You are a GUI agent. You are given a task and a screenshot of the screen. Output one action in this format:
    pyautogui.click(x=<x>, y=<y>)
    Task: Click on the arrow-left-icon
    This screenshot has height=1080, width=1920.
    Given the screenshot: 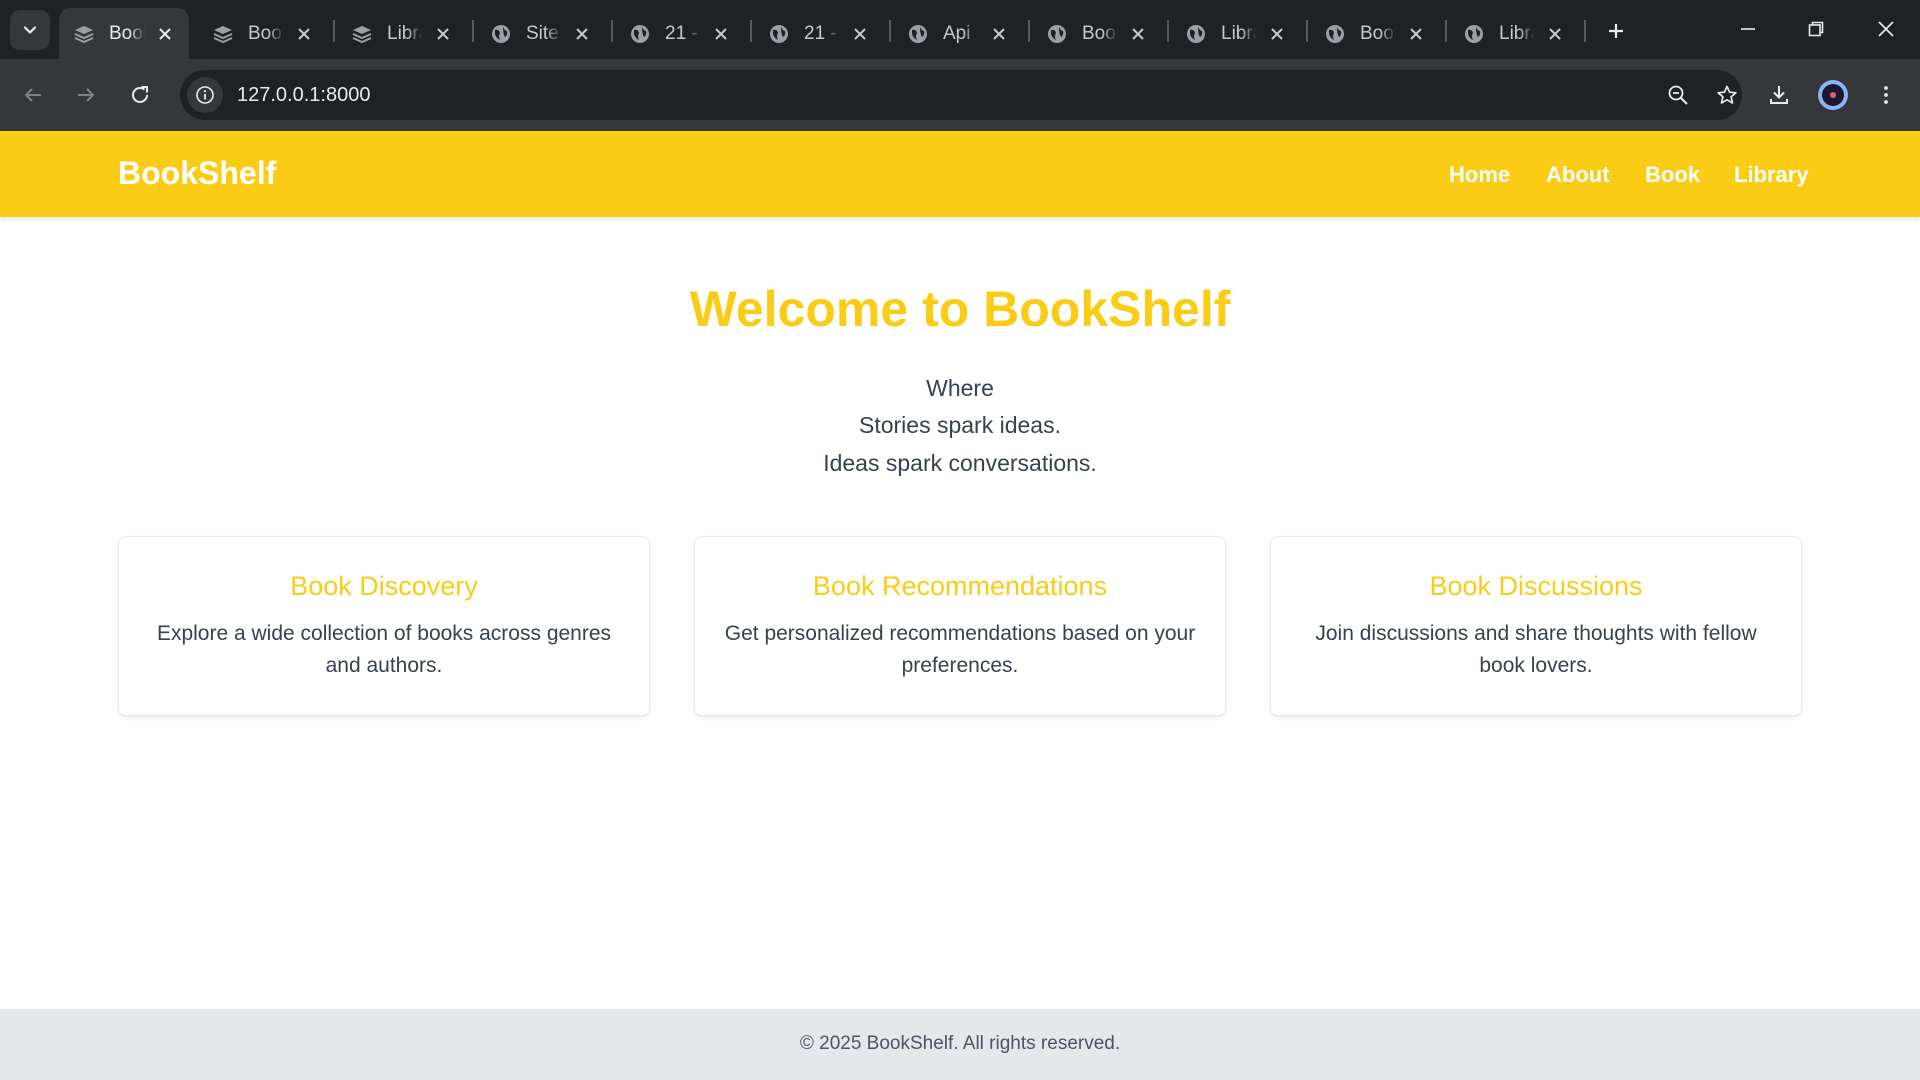 What is the action you would take?
    pyautogui.click(x=32, y=95)
    